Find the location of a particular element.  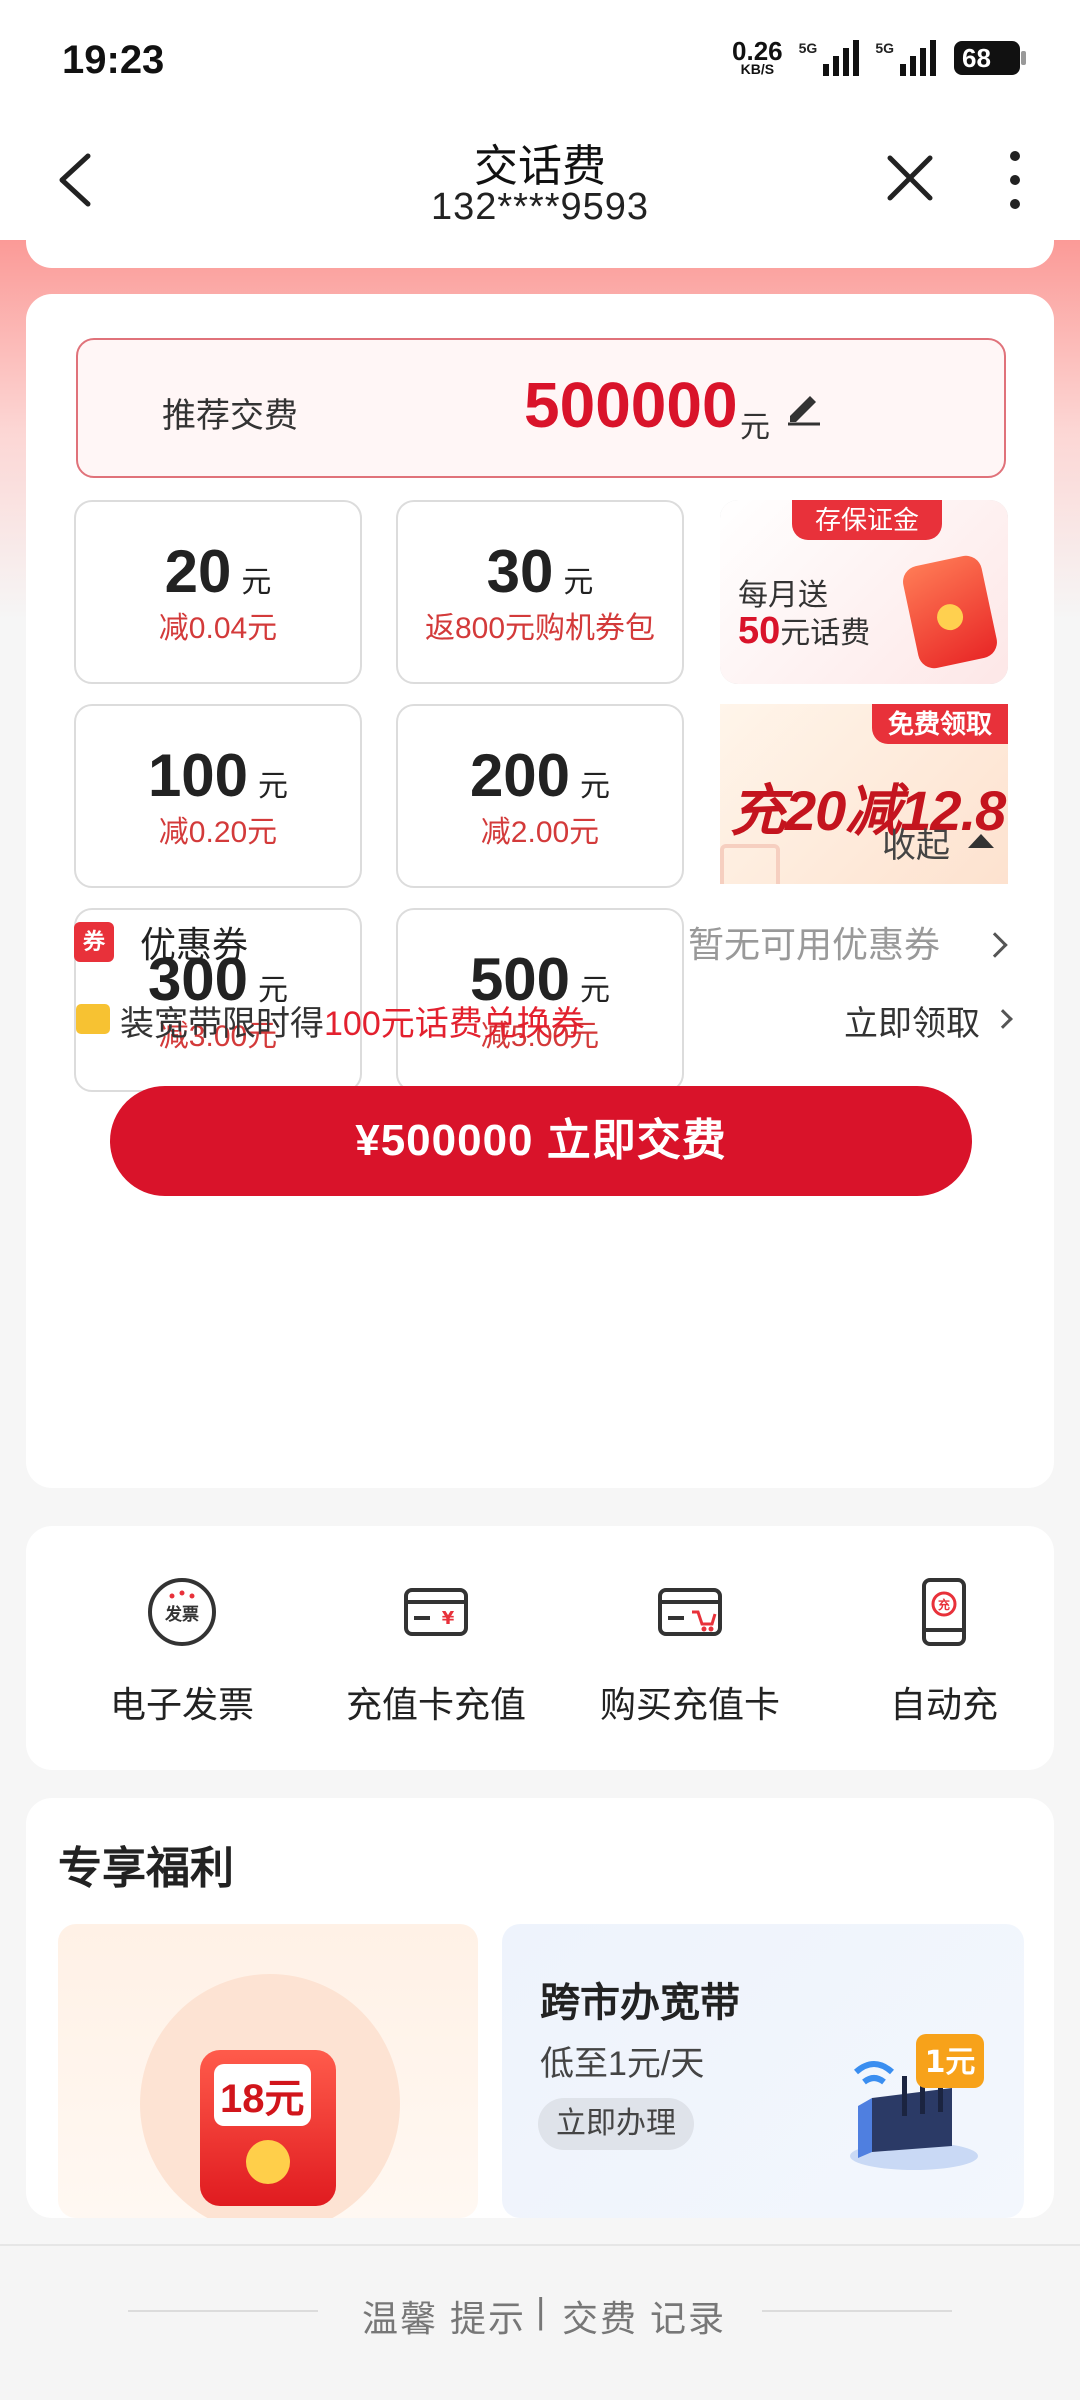

router-icon: 1元 is located at coordinates (917, 2102).